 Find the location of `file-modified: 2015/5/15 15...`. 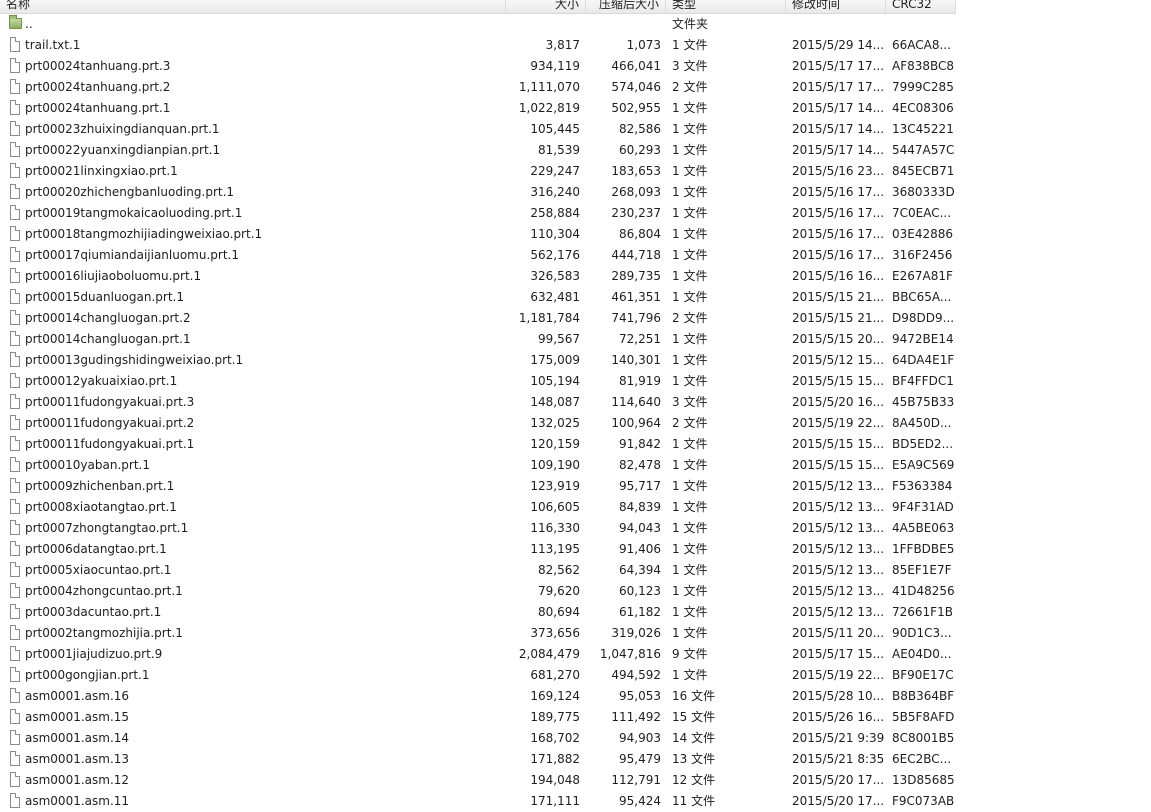

file-modified: 2015/5/15 15... is located at coordinates (838, 465).